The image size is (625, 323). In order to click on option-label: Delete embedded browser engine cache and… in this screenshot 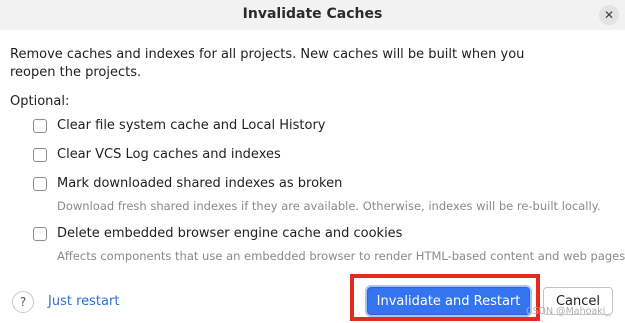, I will do `click(230, 233)`.